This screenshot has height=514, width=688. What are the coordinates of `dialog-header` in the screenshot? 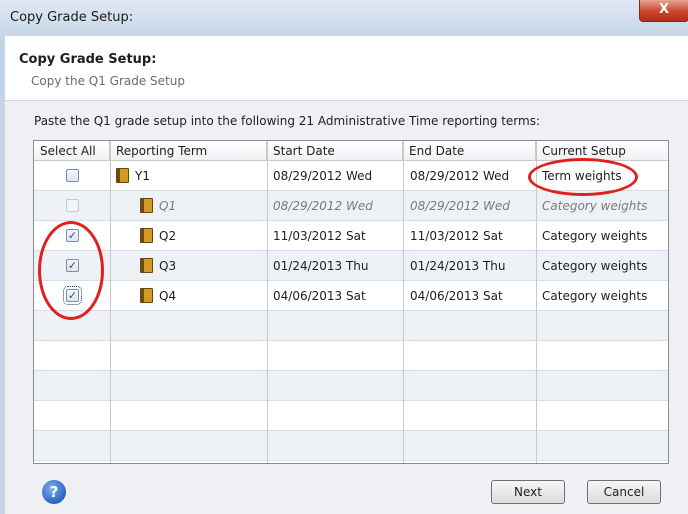 It's located at (346, 68).